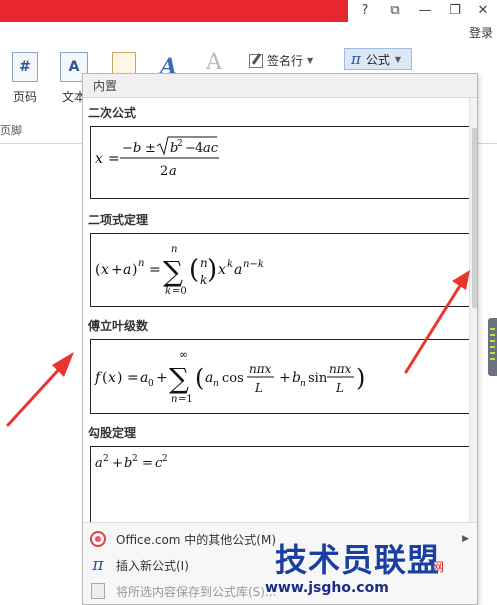  What do you see at coordinates (285, 61) in the screenshot?
I see `signature-line-label: 签名行` at bounding box center [285, 61].